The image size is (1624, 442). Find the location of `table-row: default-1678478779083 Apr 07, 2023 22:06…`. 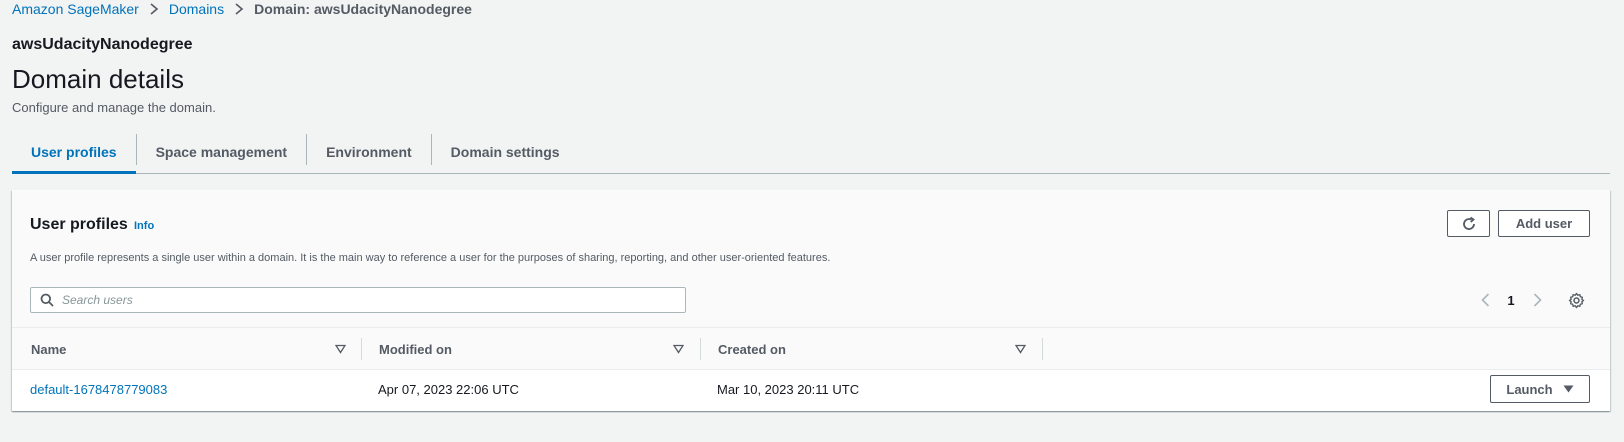

table-row: default-1678478779083 Apr 07, 2023 22:06… is located at coordinates (811, 389).